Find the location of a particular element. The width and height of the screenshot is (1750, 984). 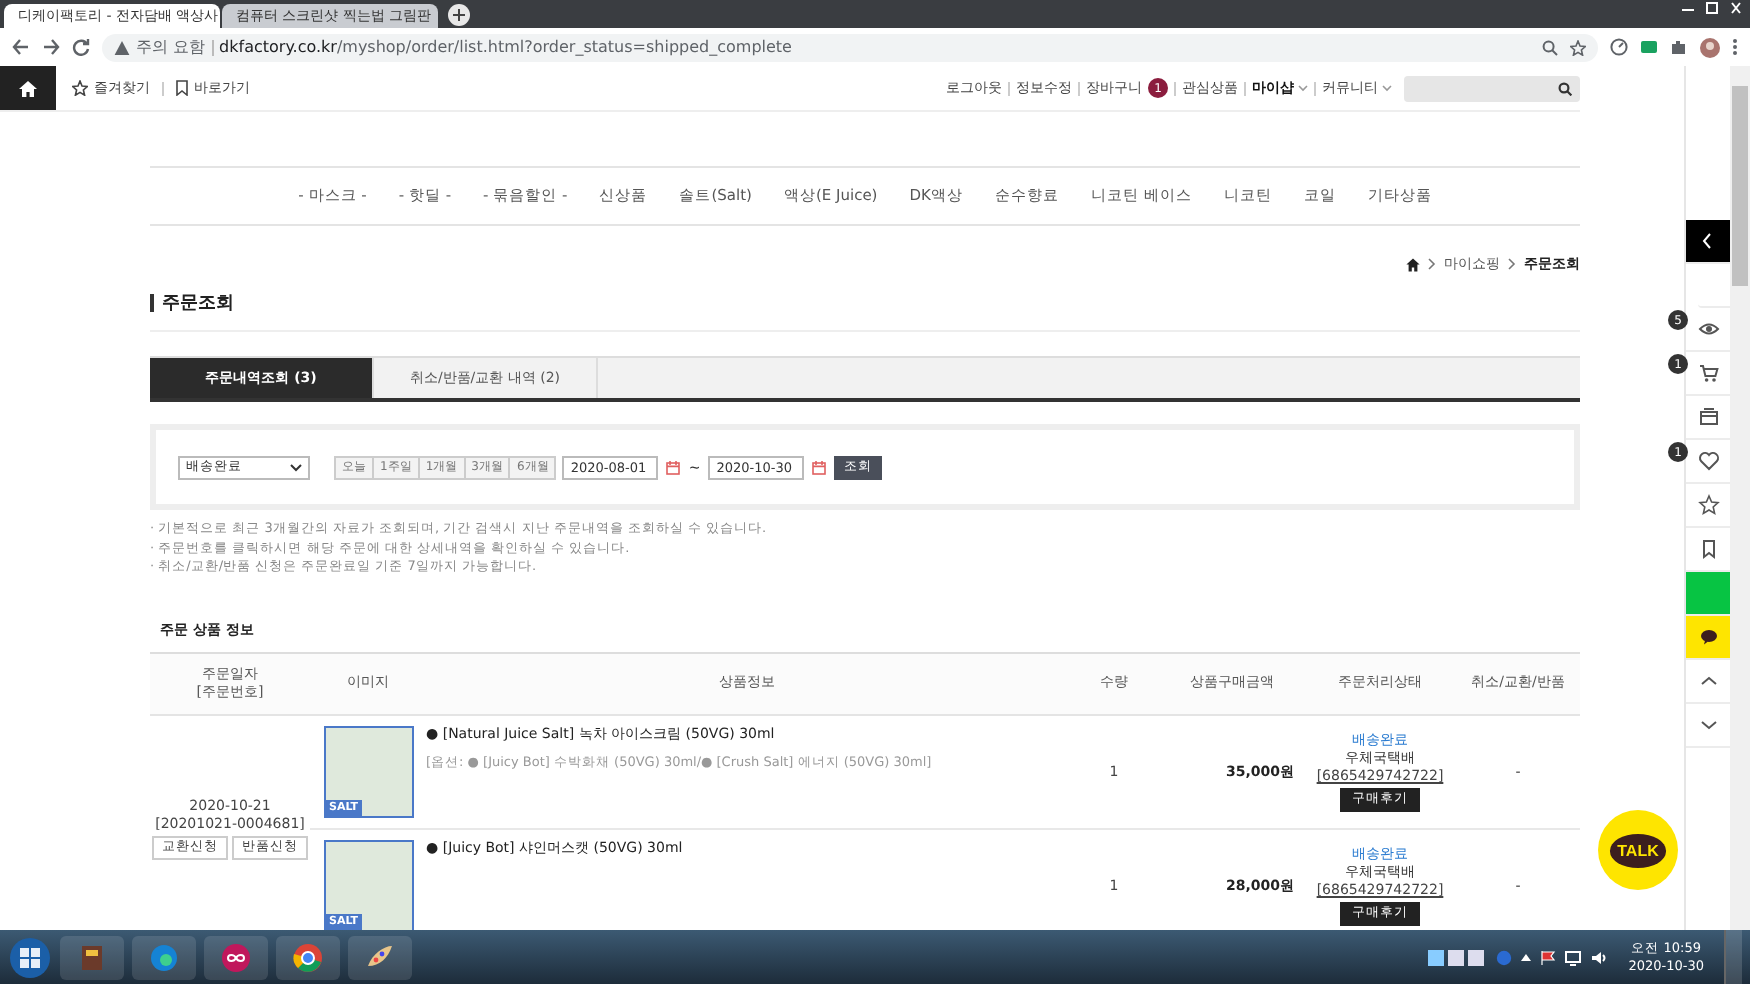

start-button-icon is located at coordinates (30, 957).